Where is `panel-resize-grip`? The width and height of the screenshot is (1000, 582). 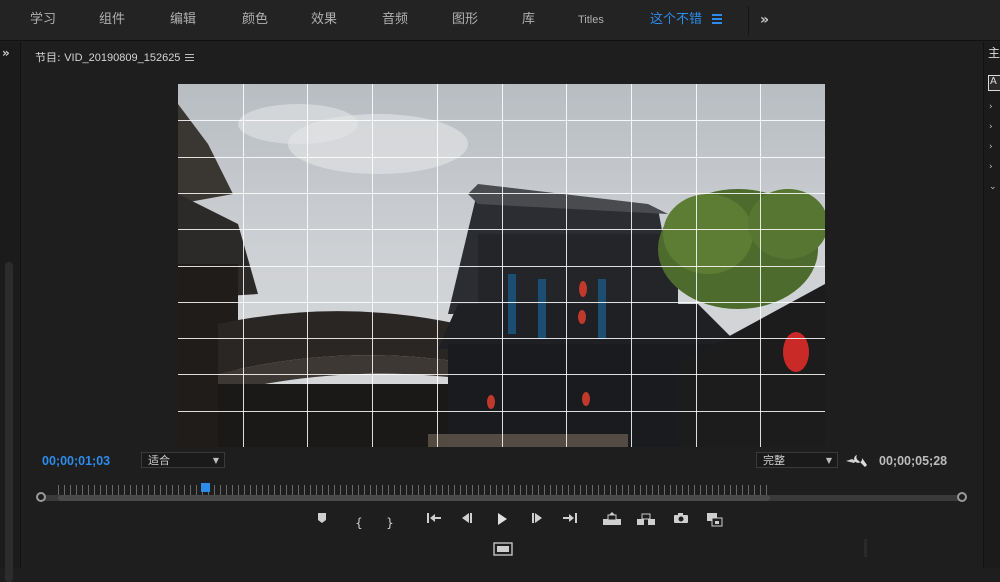 panel-resize-grip is located at coordinates (865, 548).